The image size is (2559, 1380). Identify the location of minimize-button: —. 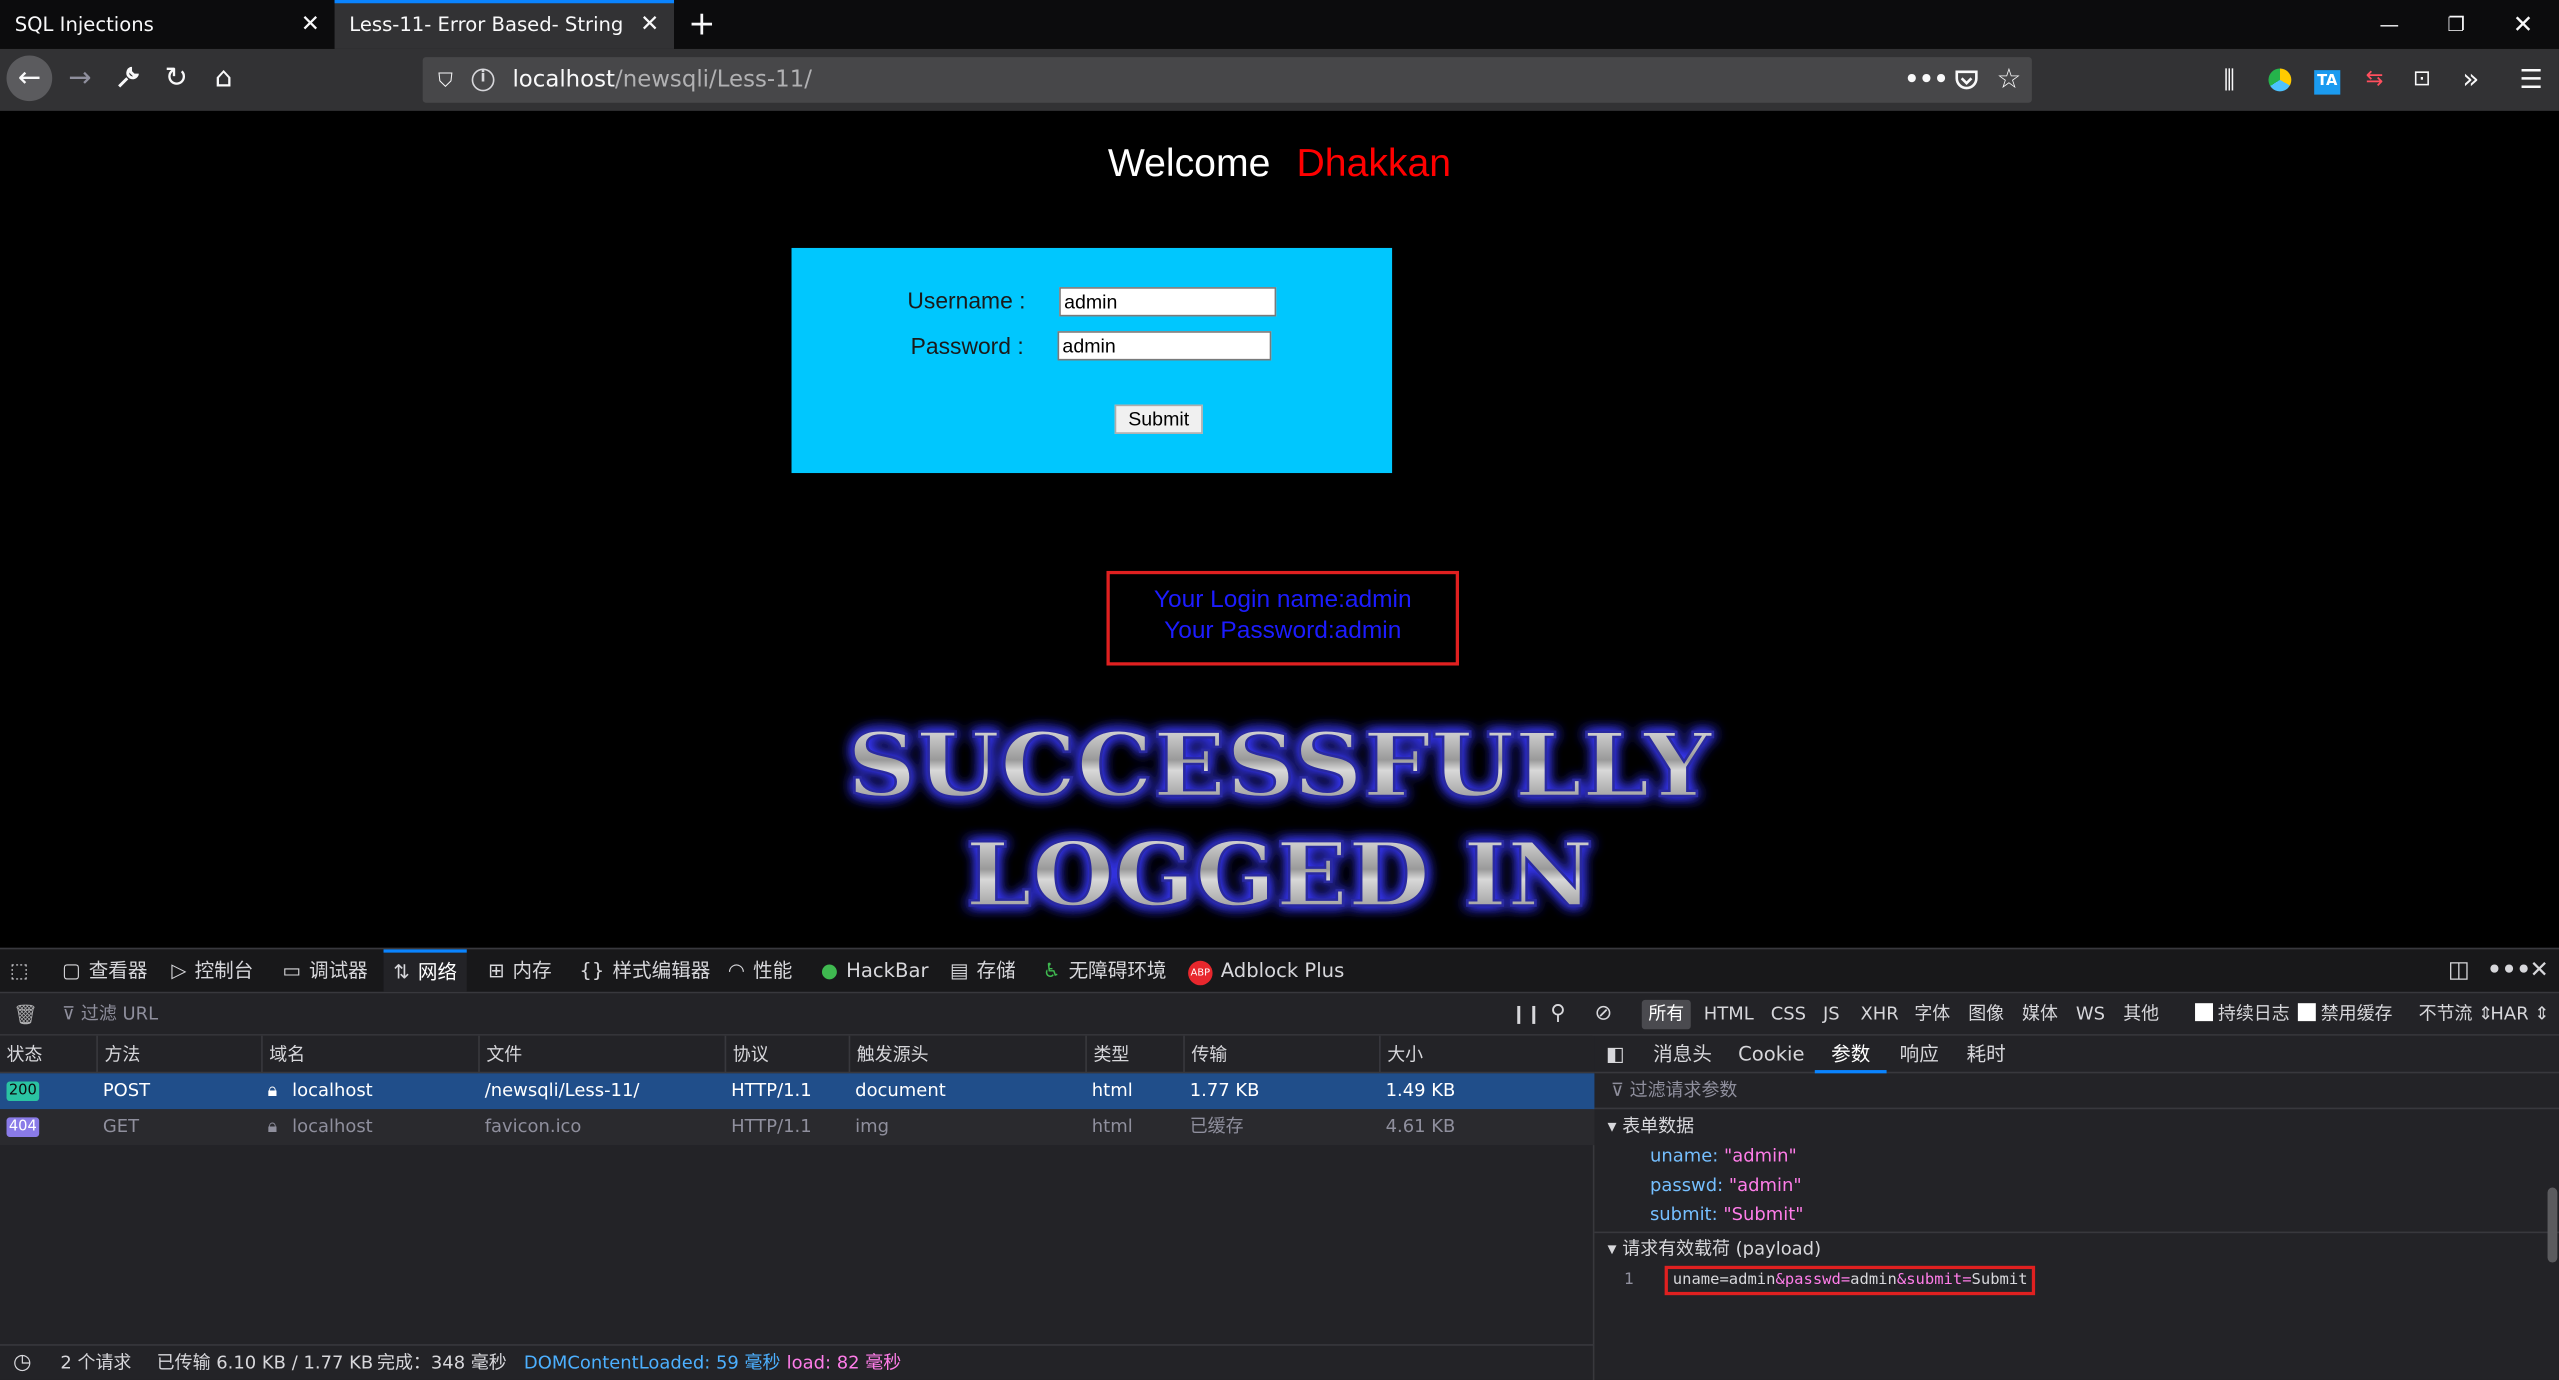
(2389, 24).